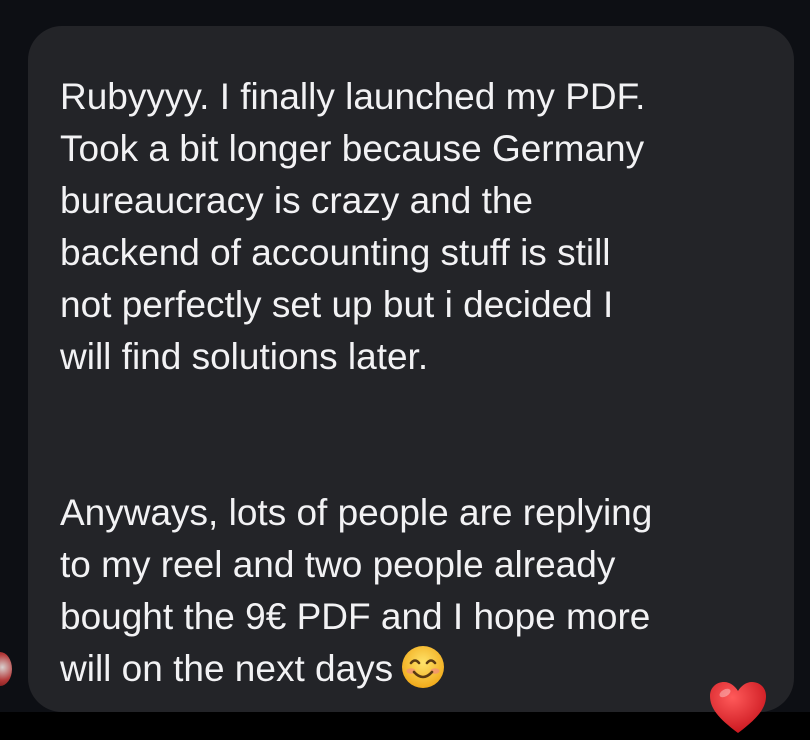 The width and height of the screenshot is (810, 740). What do you see at coordinates (338, 564) in the screenshot?
I see `message-line: to my reel and two people already` at bounding box center [338, 564].